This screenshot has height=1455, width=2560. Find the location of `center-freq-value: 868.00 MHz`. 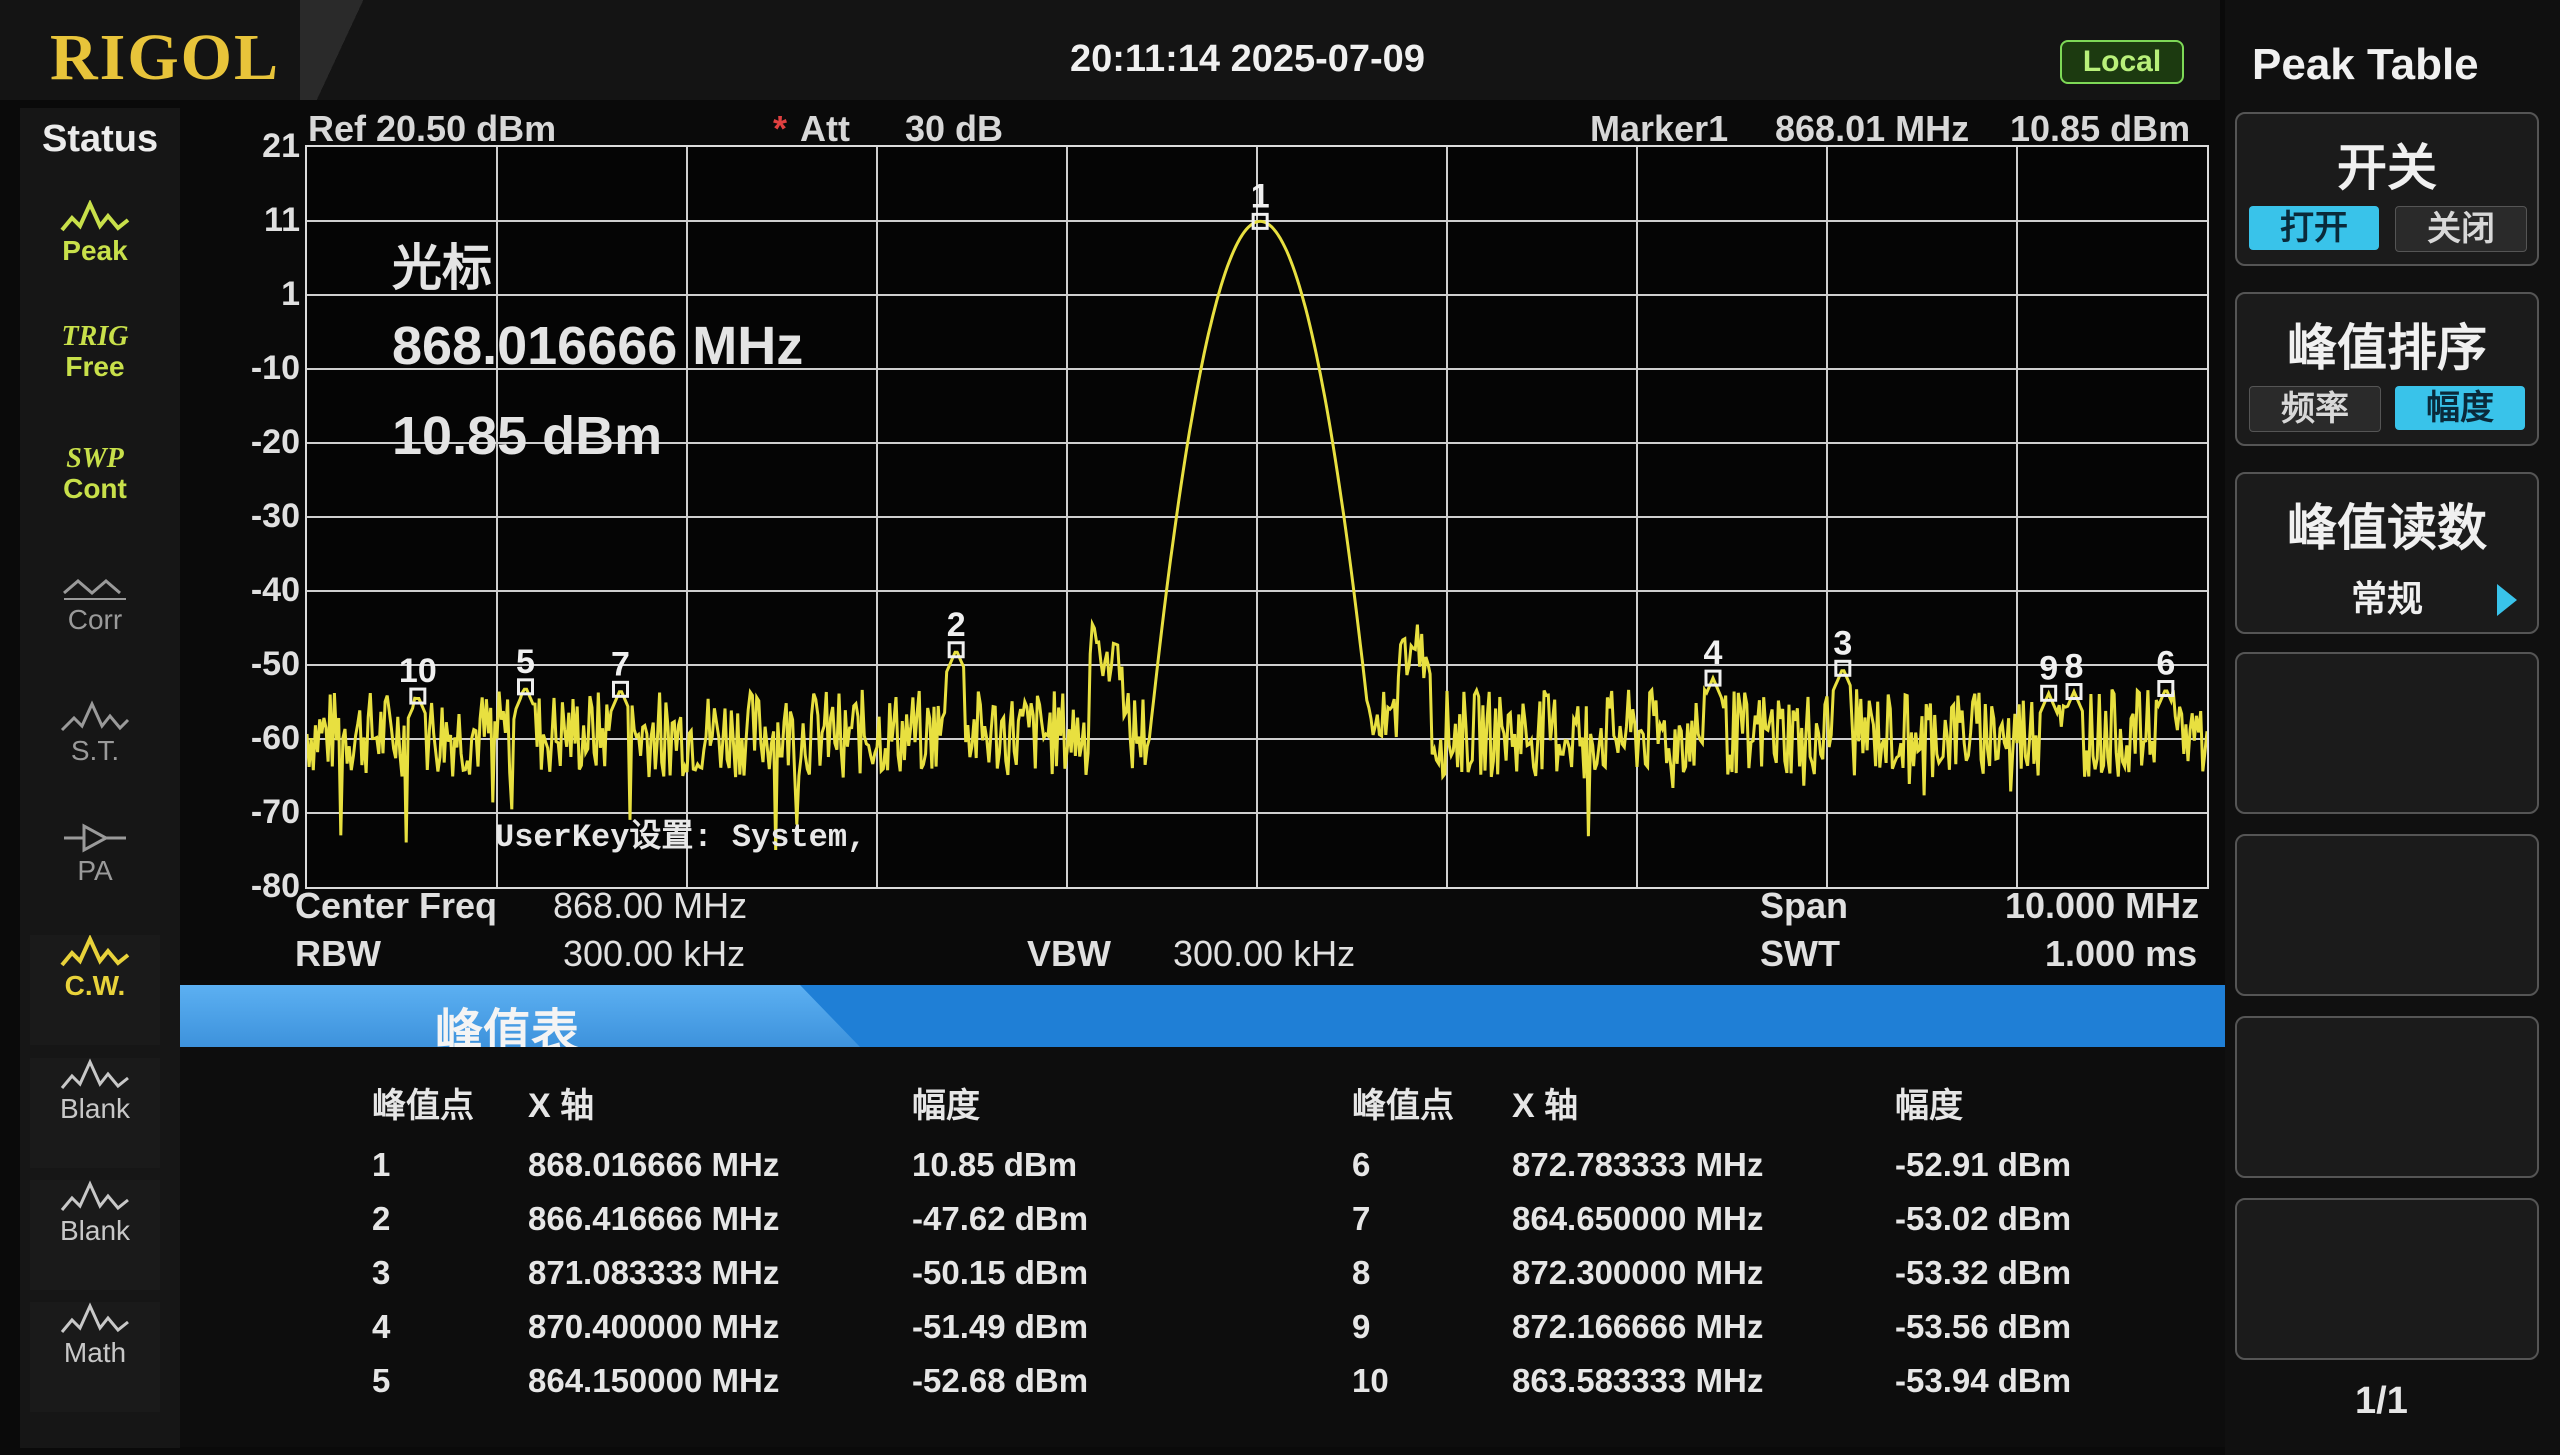

center-freq-value: 868.00 MHz is located at coordinates (650, 905).